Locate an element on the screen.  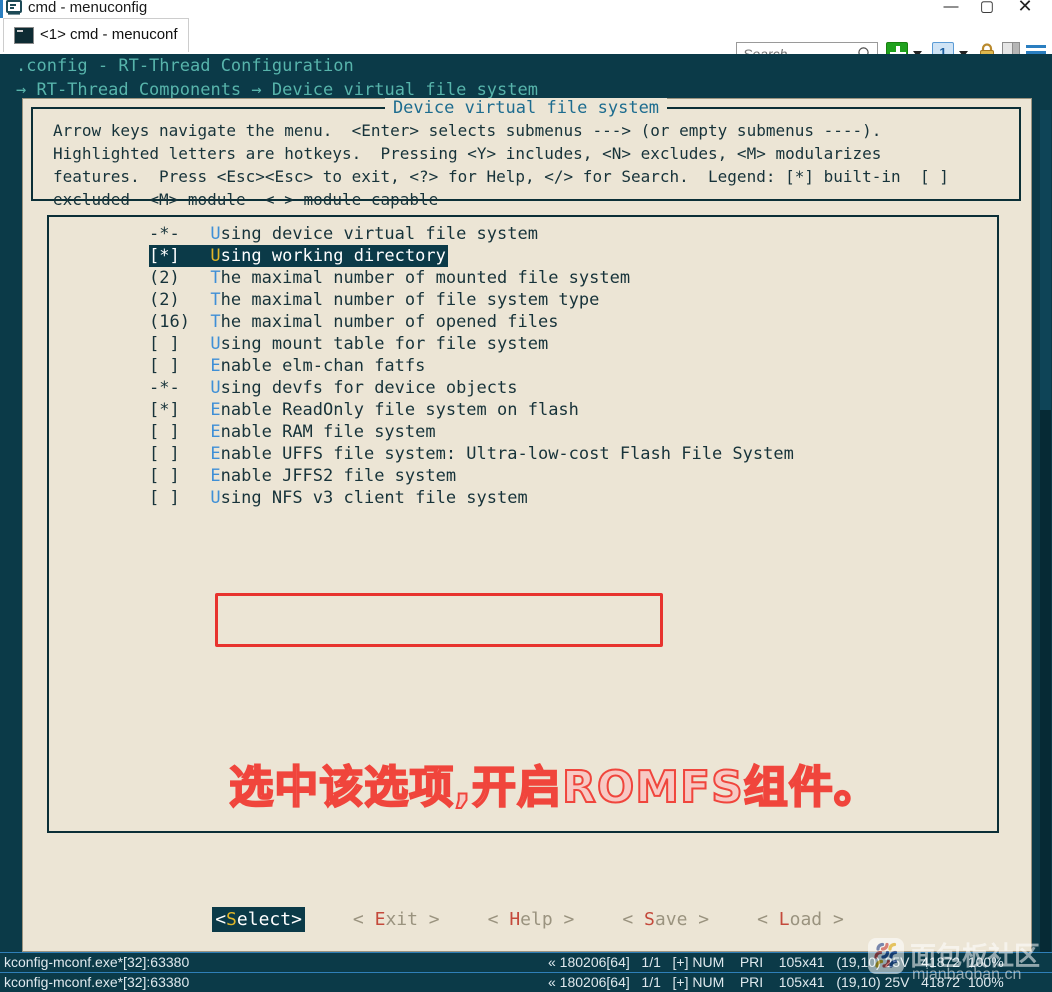
window-title-bar: cmd - menuconfig — ▢ ✕ is located at coordinates (526, 10).